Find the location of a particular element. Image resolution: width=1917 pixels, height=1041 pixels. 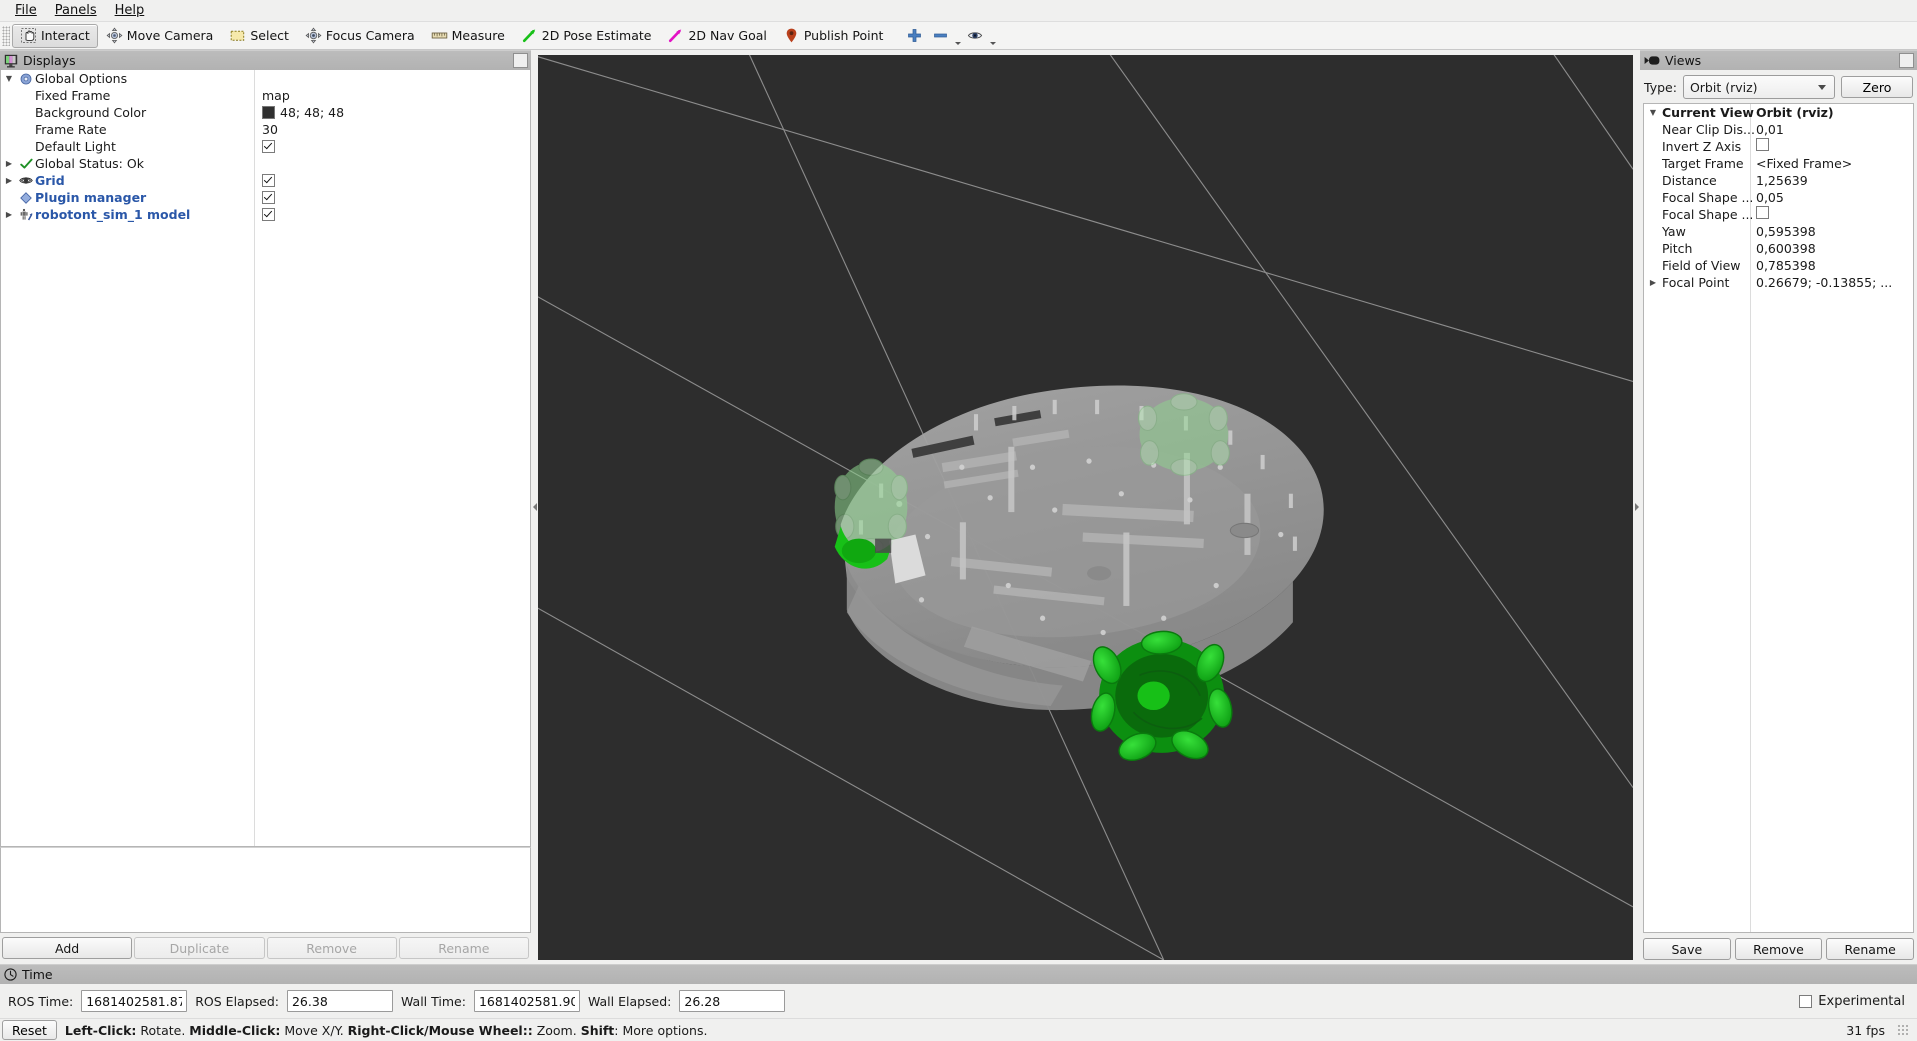

display-row-robot-model: ▶ robotont_sim_1 model is located at coordinates (265, 214).